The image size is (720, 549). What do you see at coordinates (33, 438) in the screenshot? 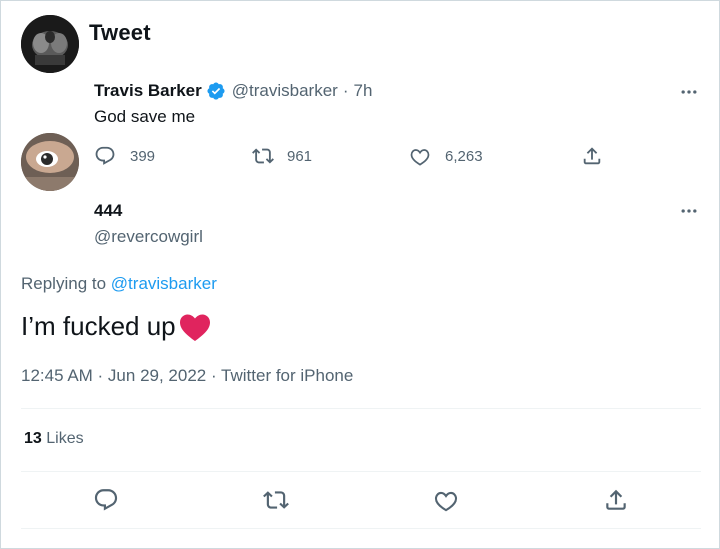
I see `likes-count: 13` at bounding box center [33, 438].